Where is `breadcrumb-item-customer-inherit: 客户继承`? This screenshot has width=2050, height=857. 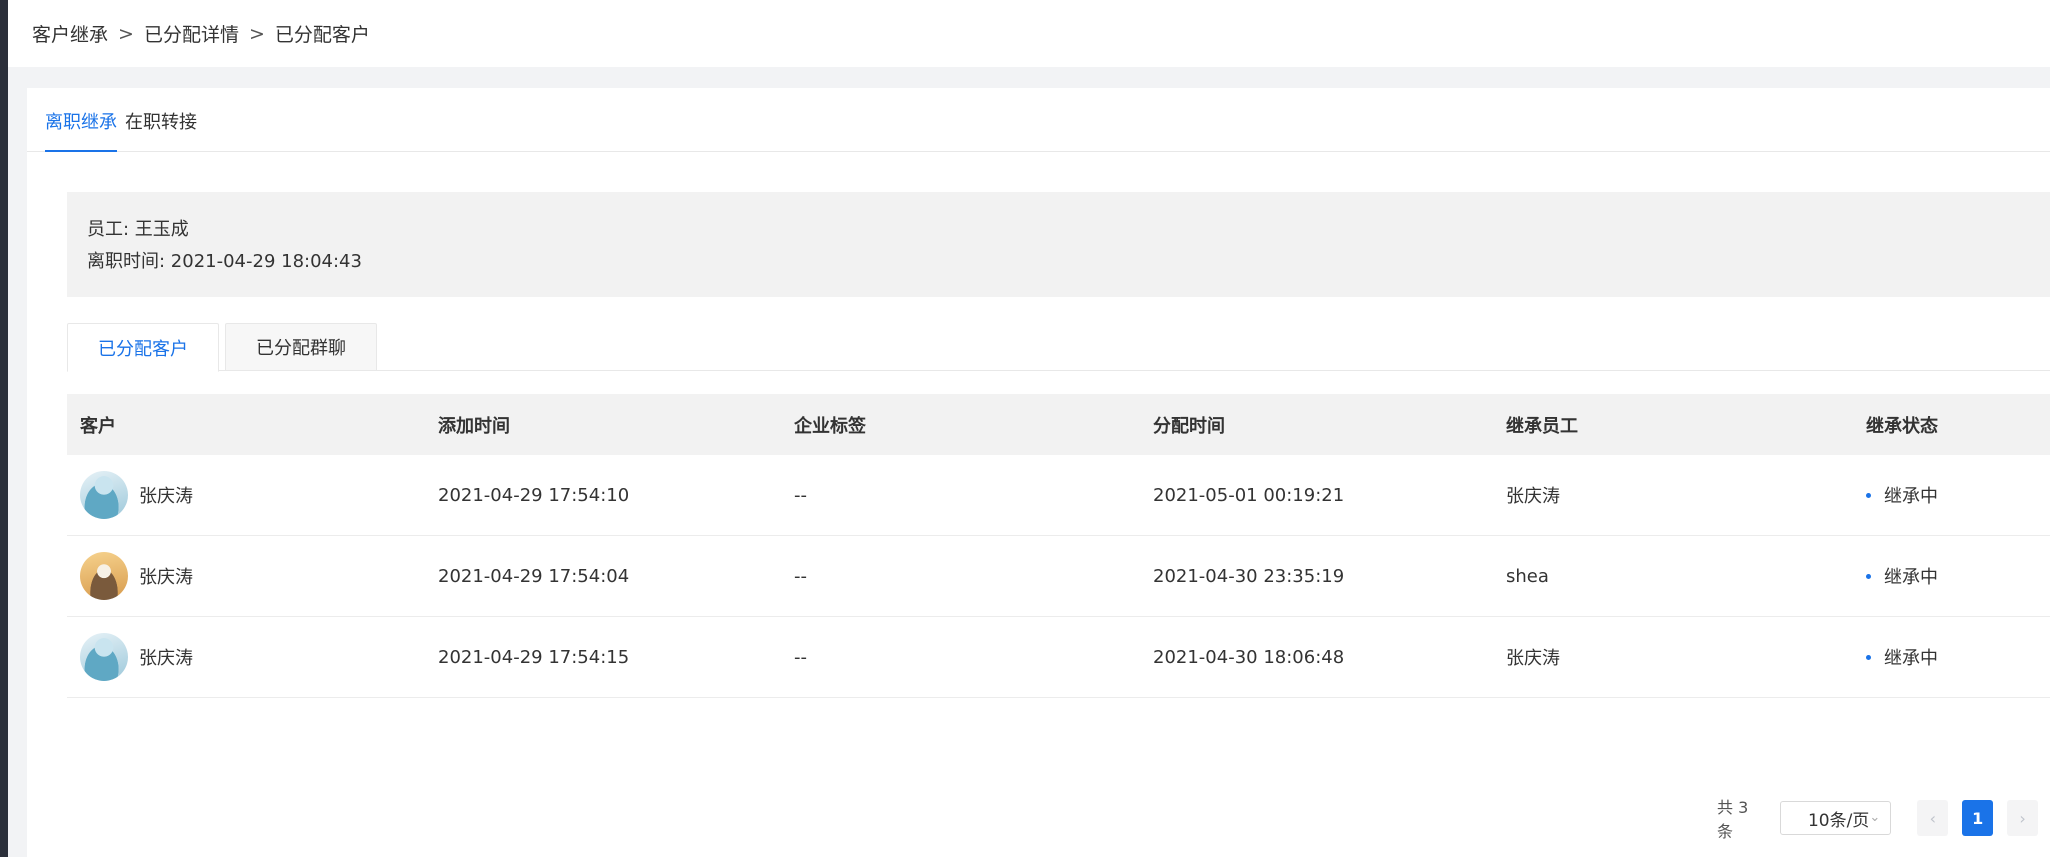 breadcrumb-item-customer-inherit: 客户继承 is located at coordinates (70, 33).